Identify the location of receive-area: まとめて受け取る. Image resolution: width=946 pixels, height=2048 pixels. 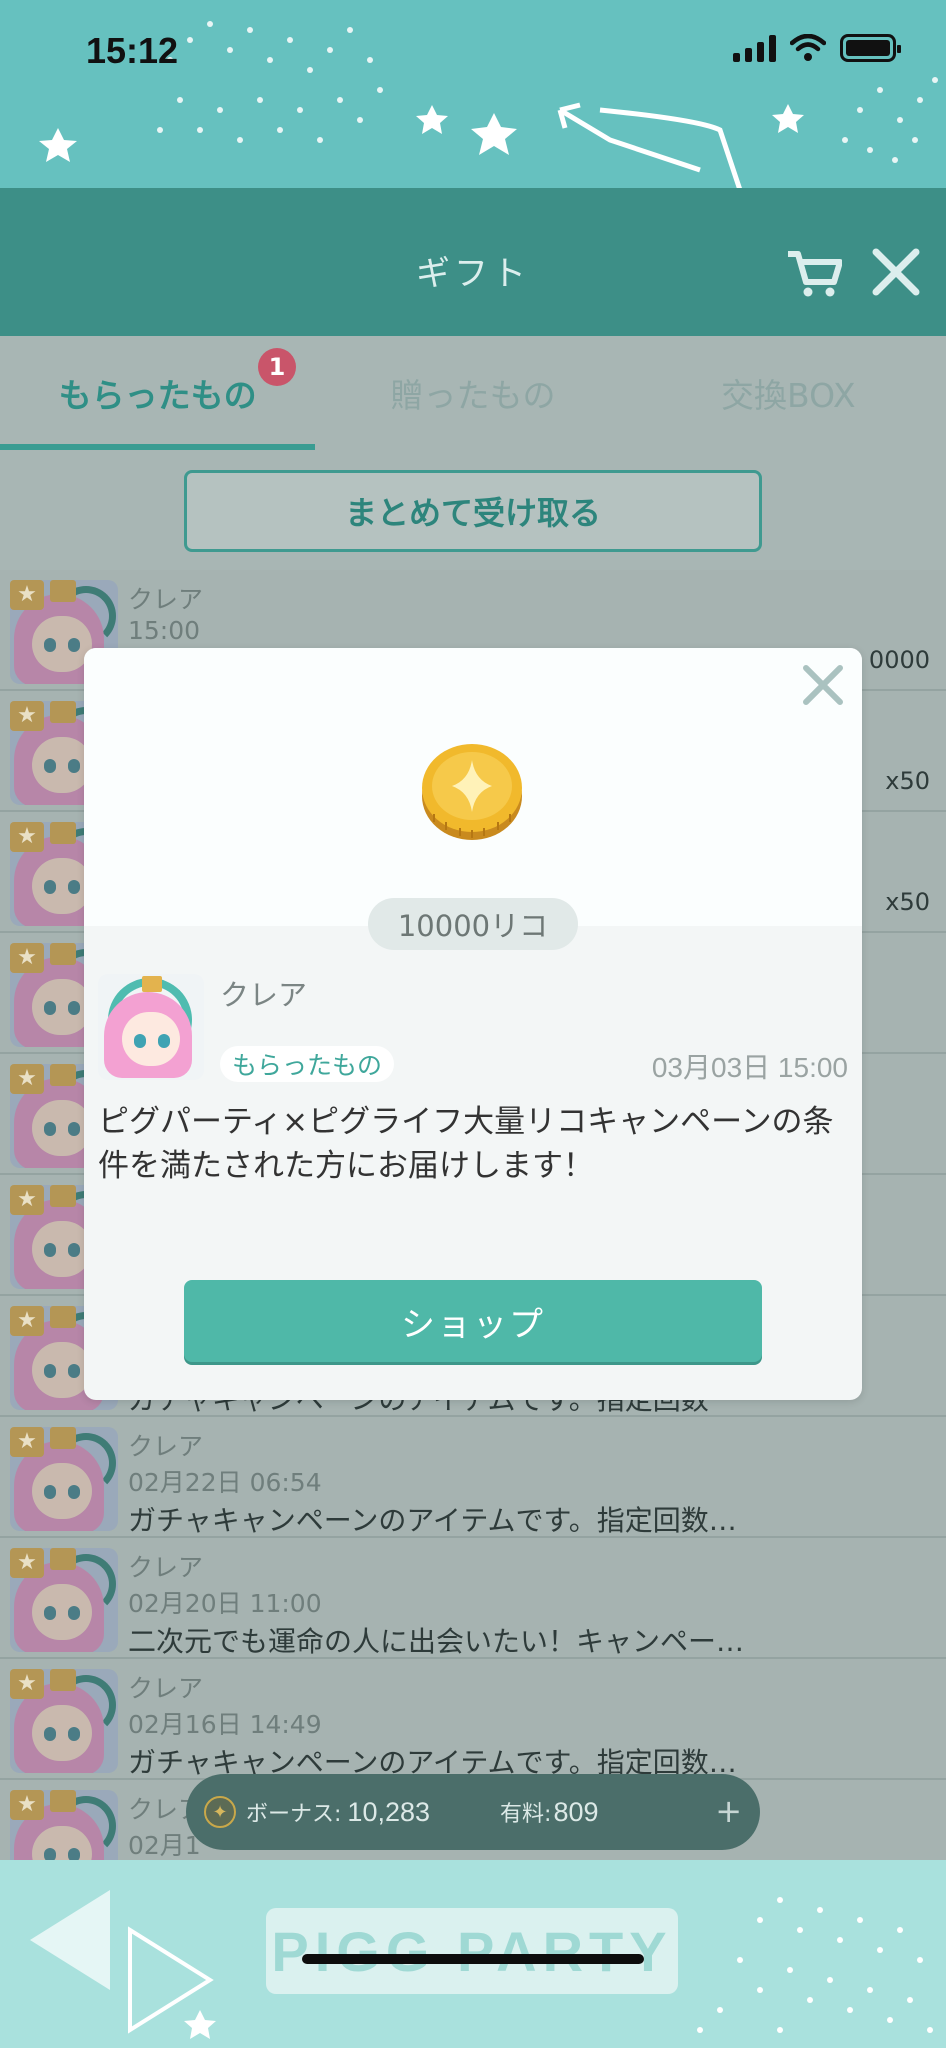
(473, 510).